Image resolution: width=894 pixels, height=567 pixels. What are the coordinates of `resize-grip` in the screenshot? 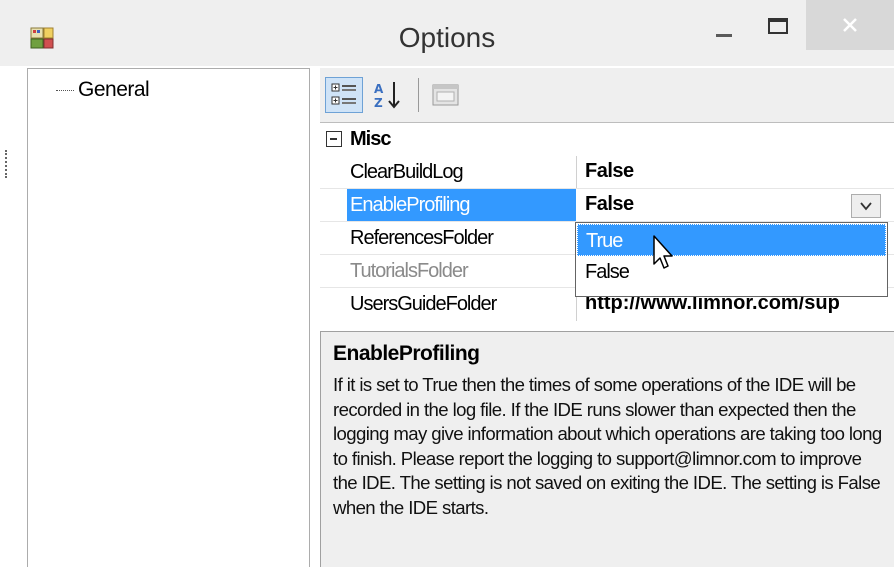 It's located at (7, 164).